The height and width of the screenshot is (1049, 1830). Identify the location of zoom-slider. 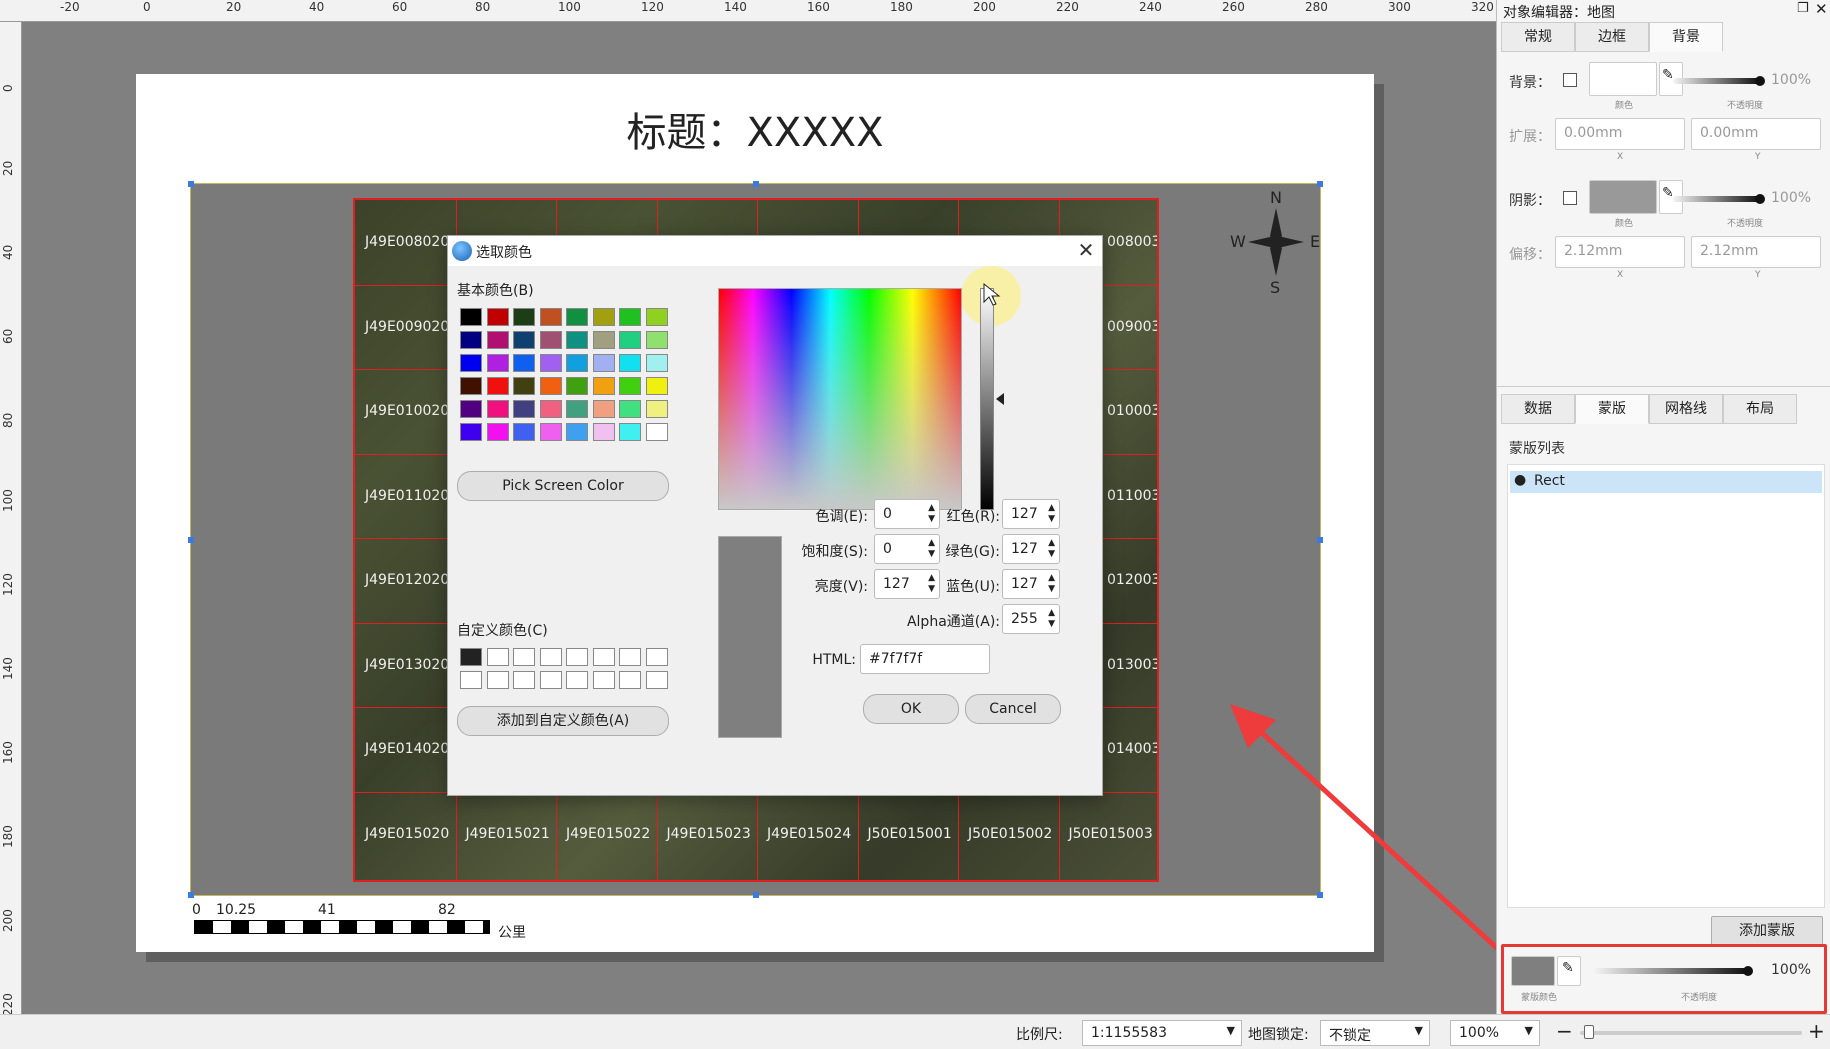
(1691, 1033).